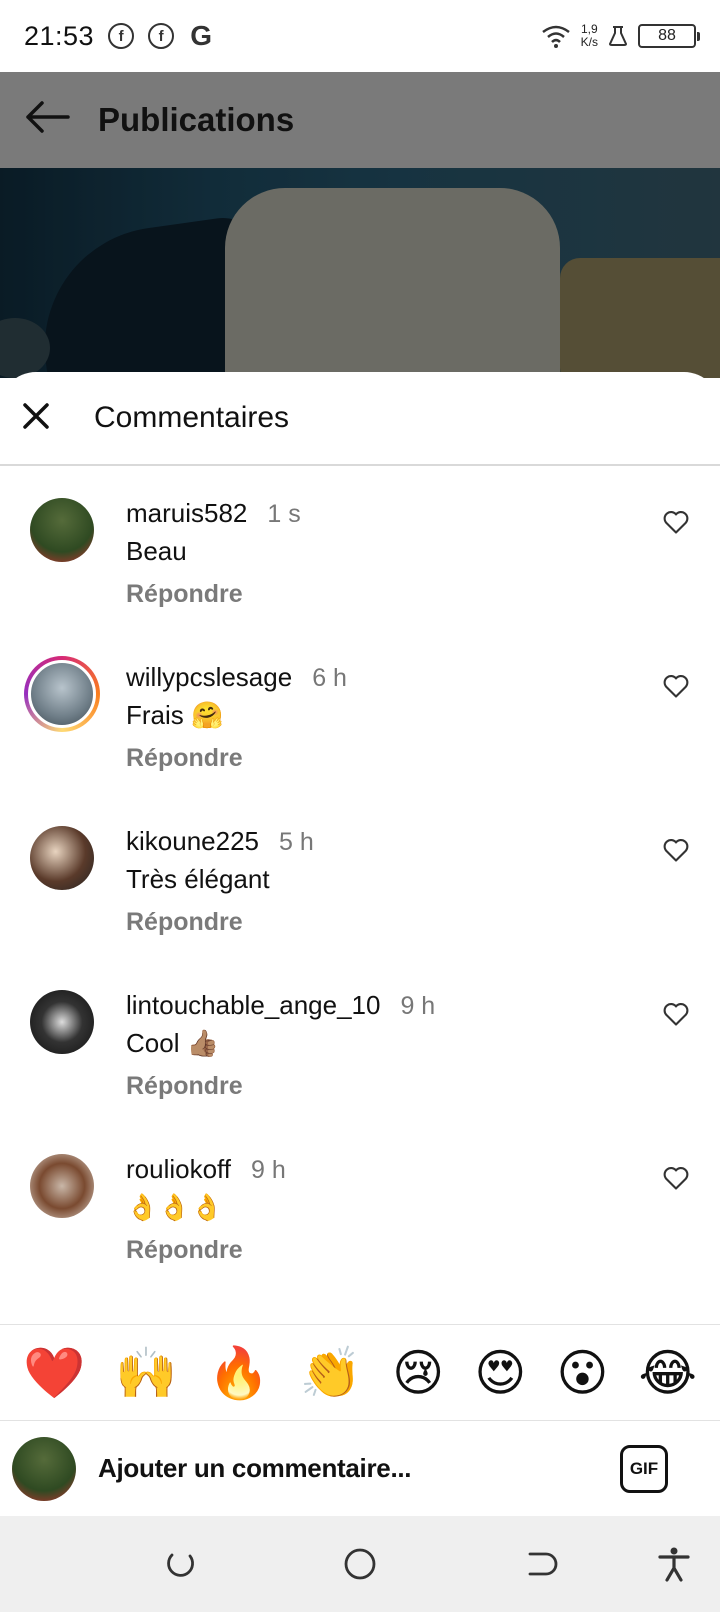 Image resolution: width=720 pixels, height=1612 pixels. Describe the element at coordinates (669, 36) in the screenshot. I see `battery-indicator: 88` at that location.